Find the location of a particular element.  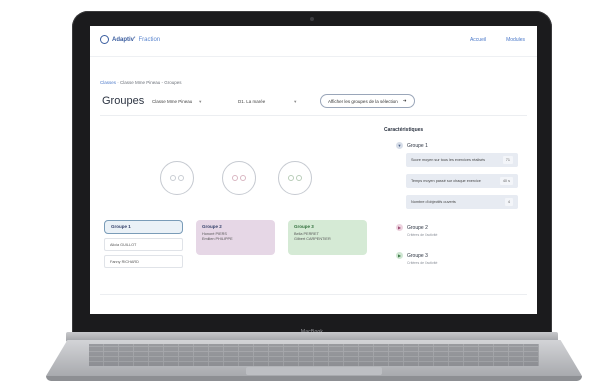

criterion-label: Nombre d'objectifs ouverts is located at coordinates (433, 202).